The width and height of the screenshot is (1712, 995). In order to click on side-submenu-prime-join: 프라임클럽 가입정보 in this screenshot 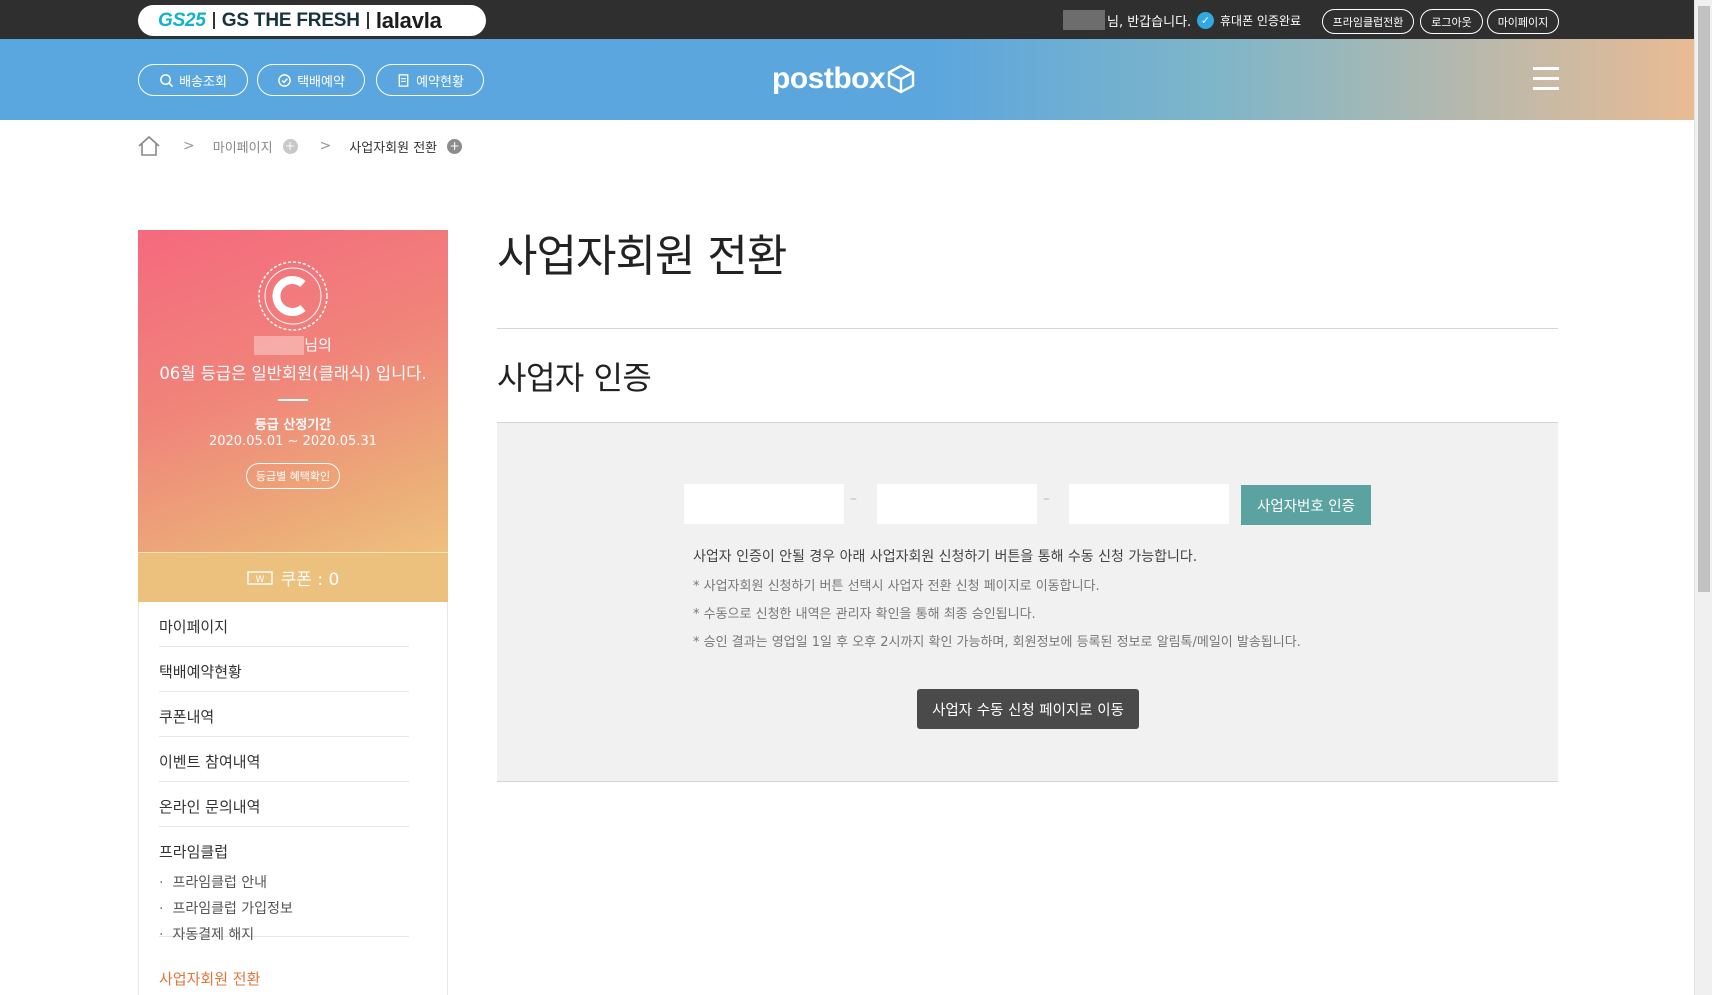, I will do `click(225, 908)`.